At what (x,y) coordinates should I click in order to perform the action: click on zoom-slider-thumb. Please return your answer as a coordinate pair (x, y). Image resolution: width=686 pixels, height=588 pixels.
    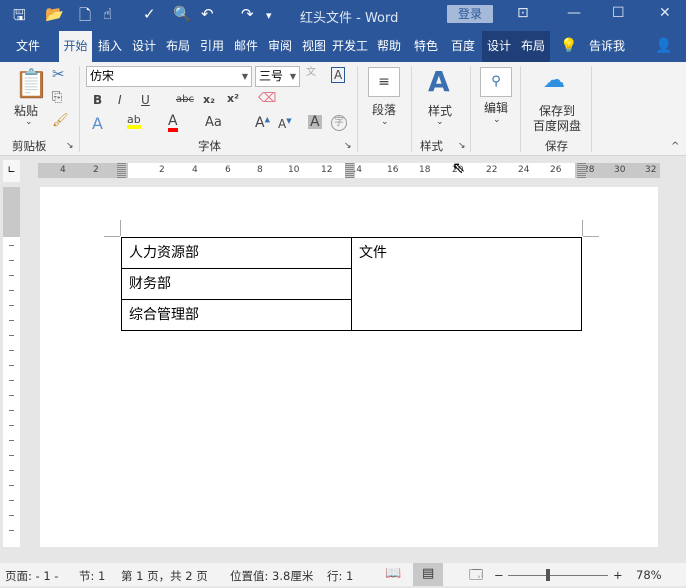
    Looking at the image, I should click on (548, 575).